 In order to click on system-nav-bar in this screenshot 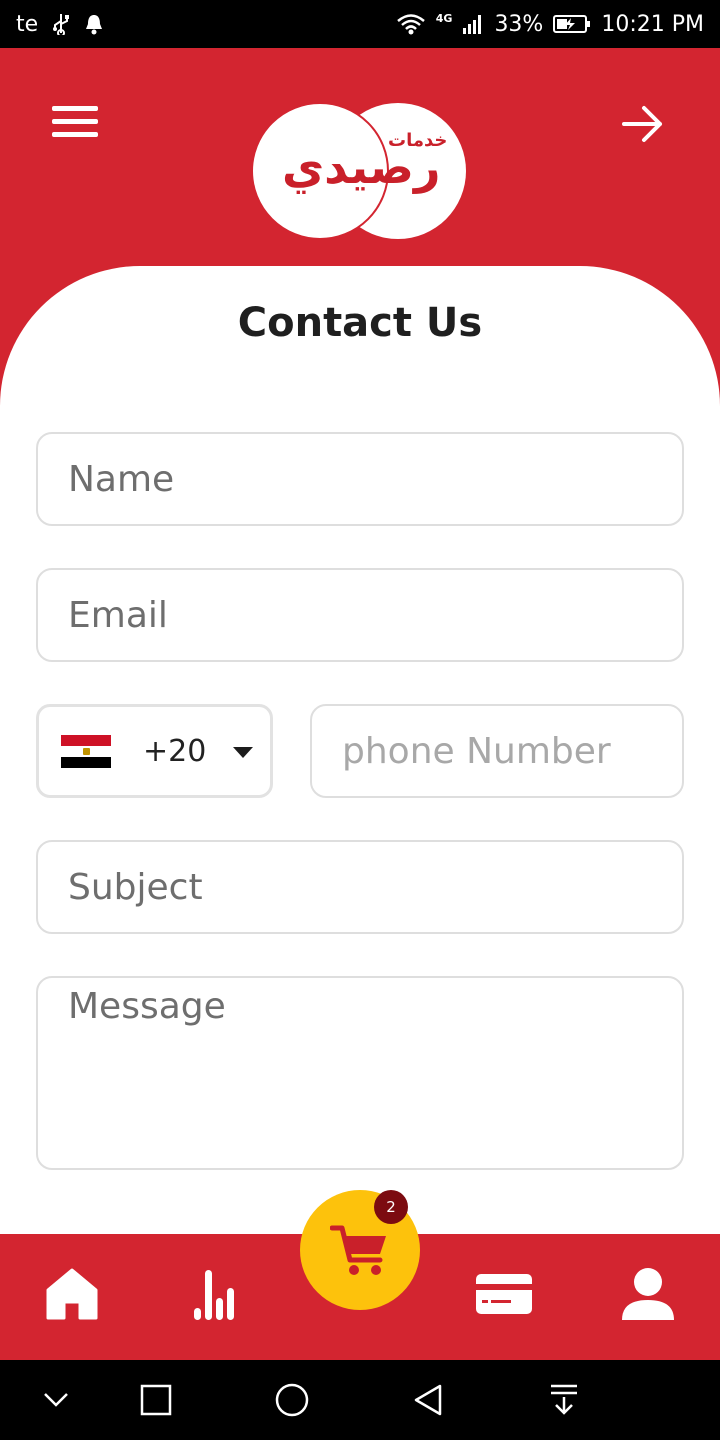, I will do `click(360, 1400)`.